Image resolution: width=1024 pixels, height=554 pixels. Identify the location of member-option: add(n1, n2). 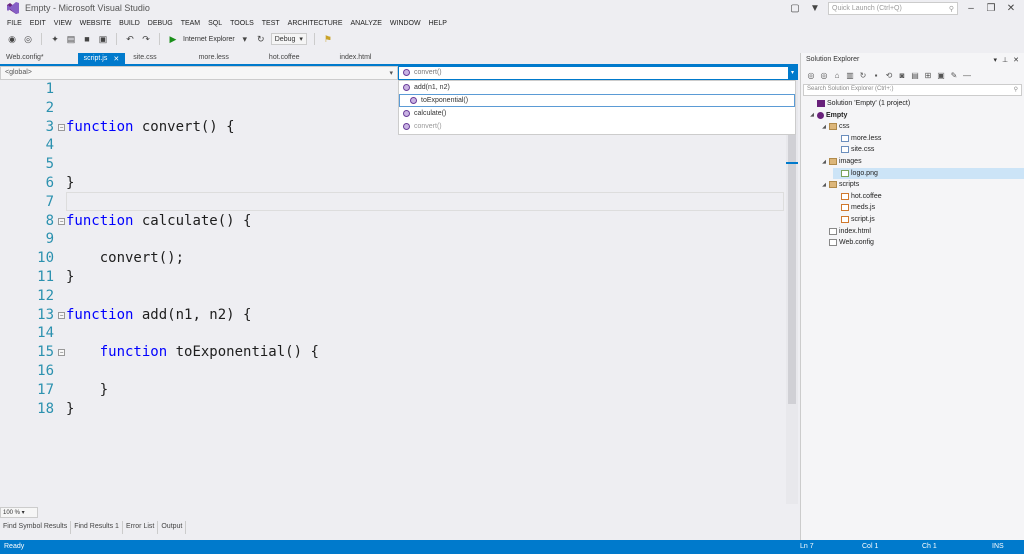
(597, 87).